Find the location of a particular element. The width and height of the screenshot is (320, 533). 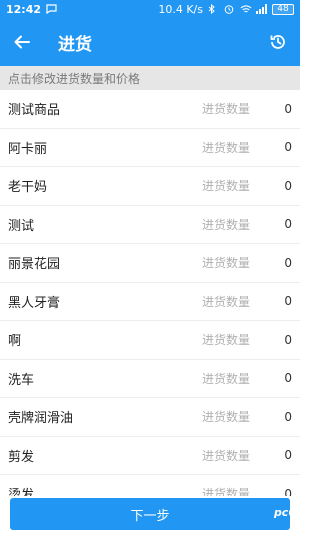

item-name: 黑人牙膏 is located at coordinates (34, 303).